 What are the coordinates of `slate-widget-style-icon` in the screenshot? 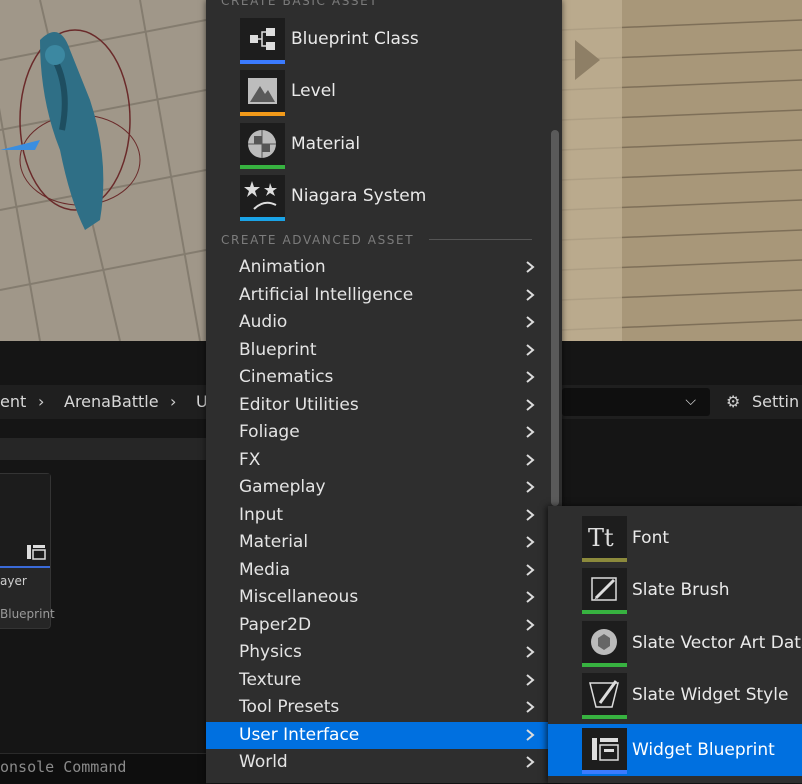 It's located at (604, 694).